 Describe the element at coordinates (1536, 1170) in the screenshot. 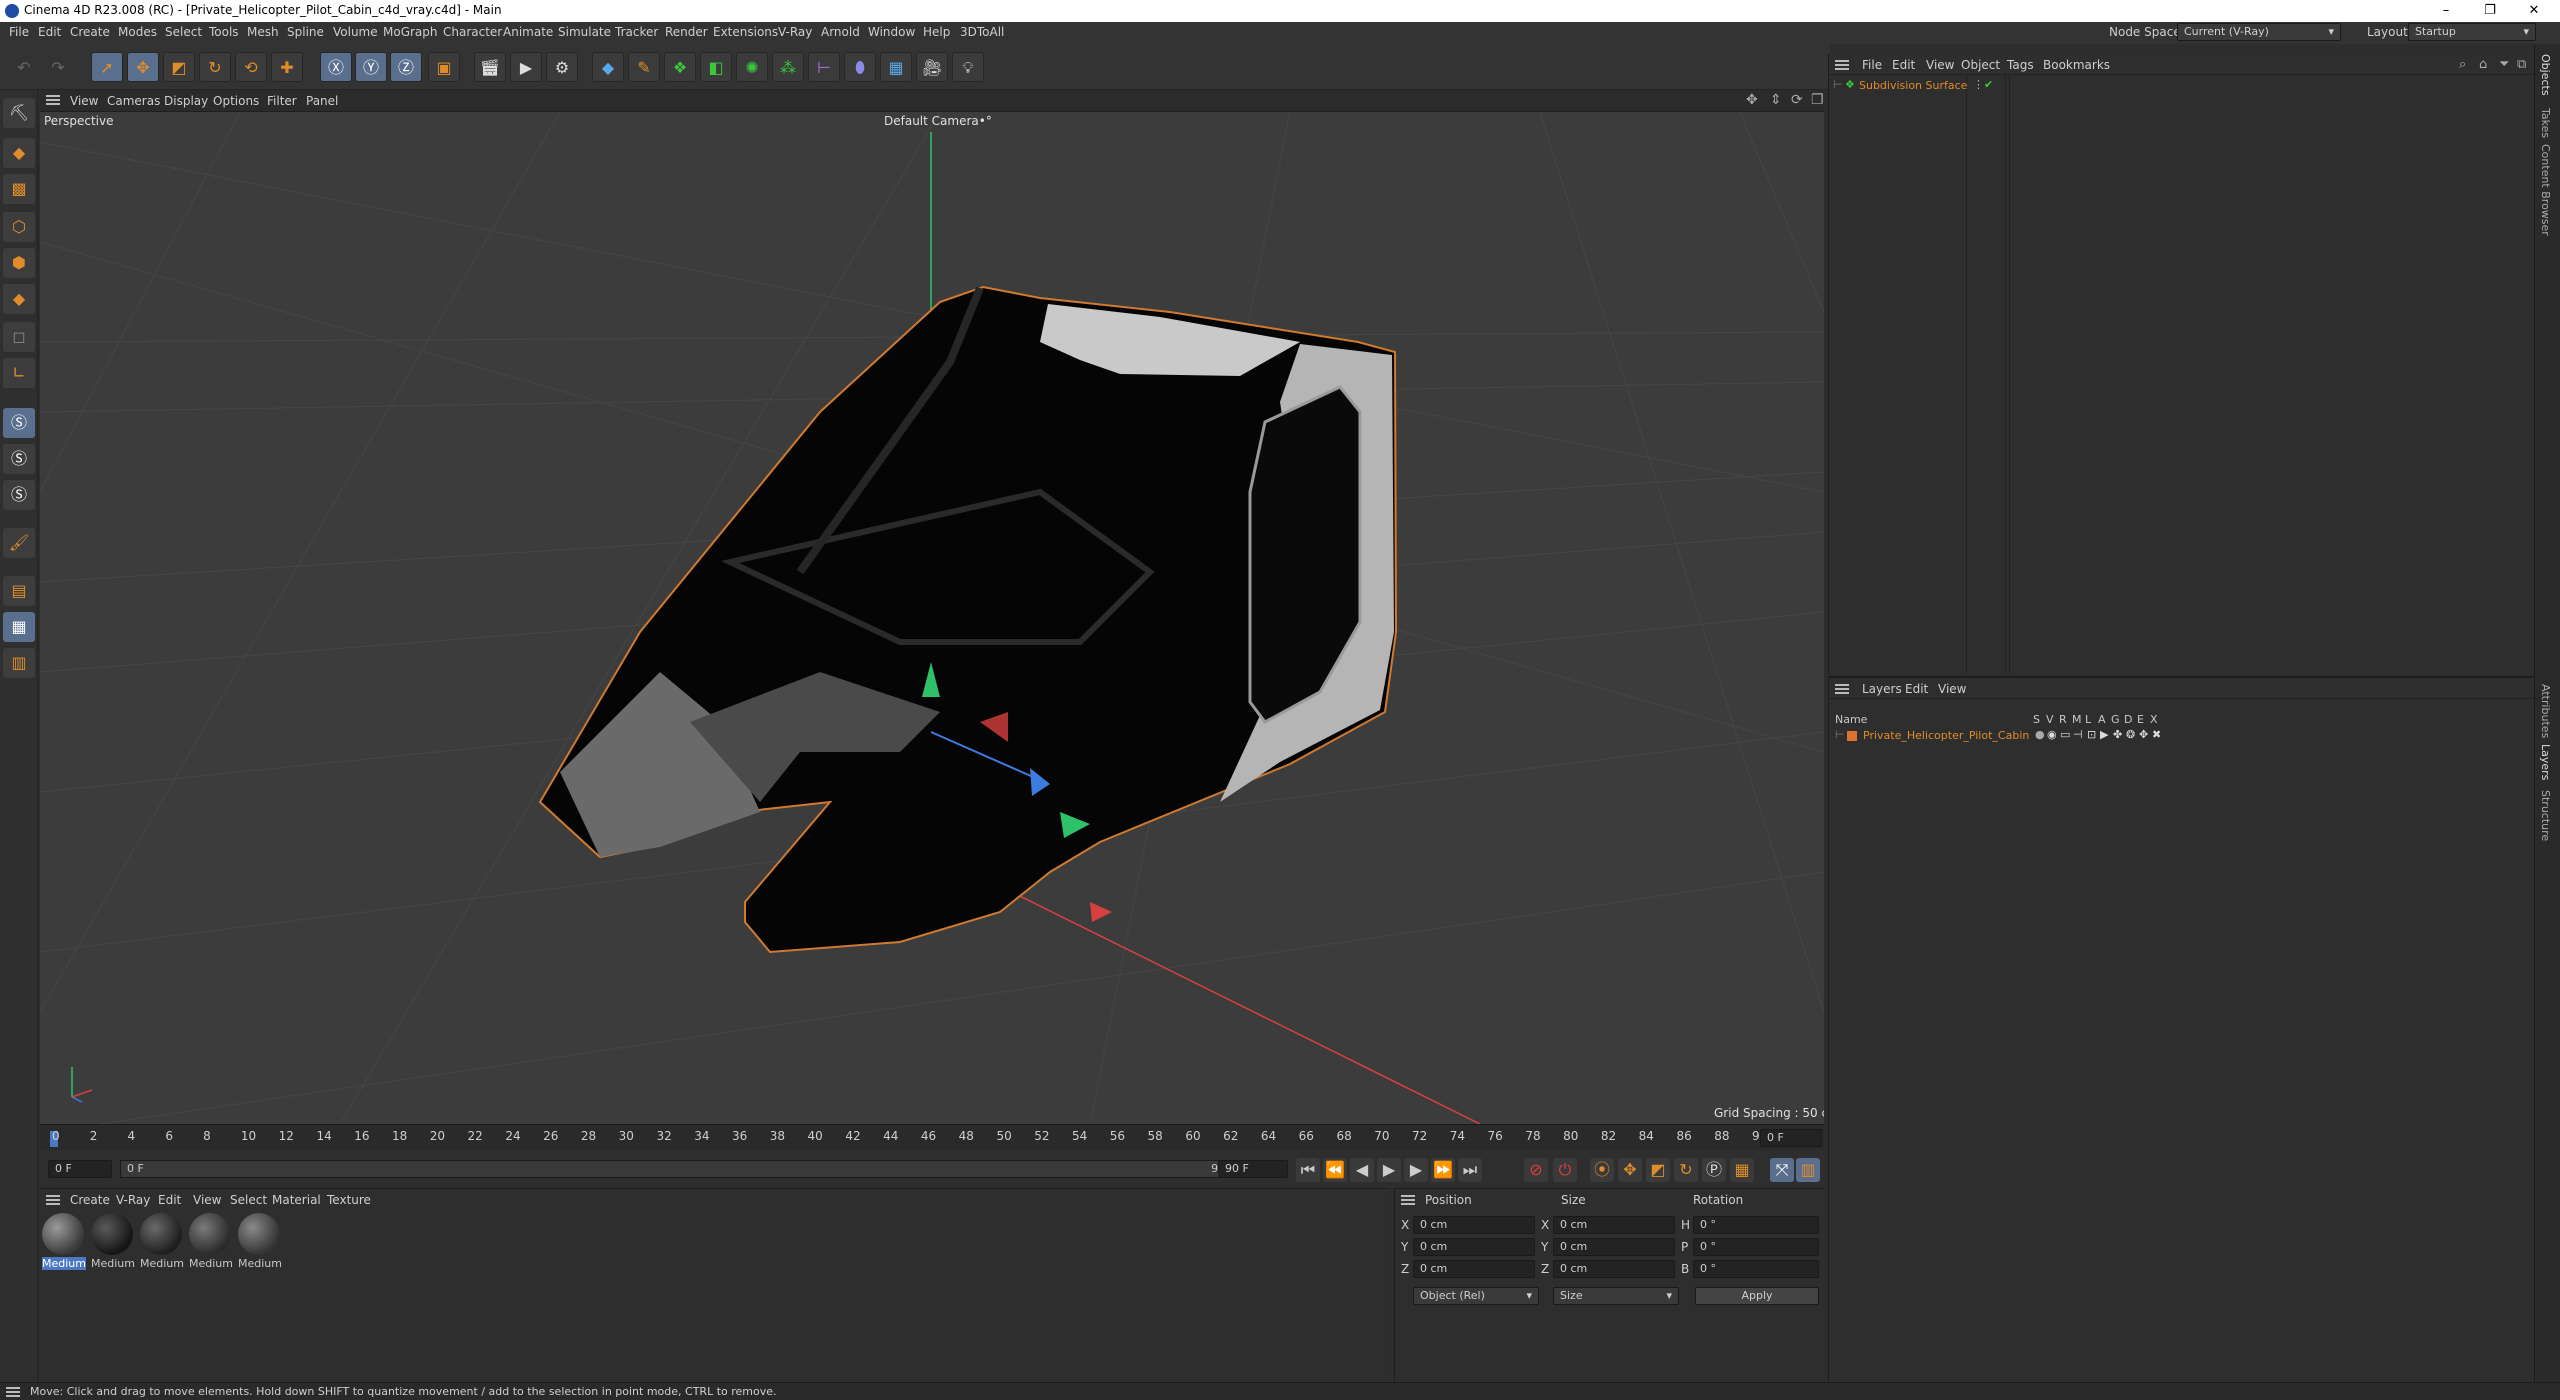

I see `record-button: ⊘` at that location.